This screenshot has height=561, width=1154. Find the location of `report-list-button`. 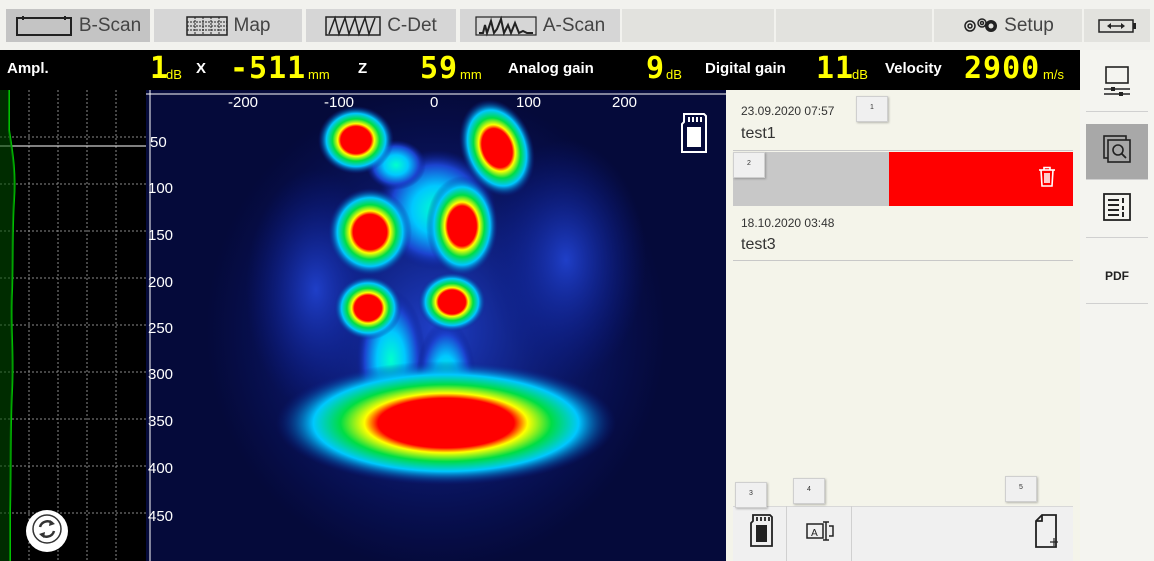

report-list-button is located at coordinates (1117, 210).